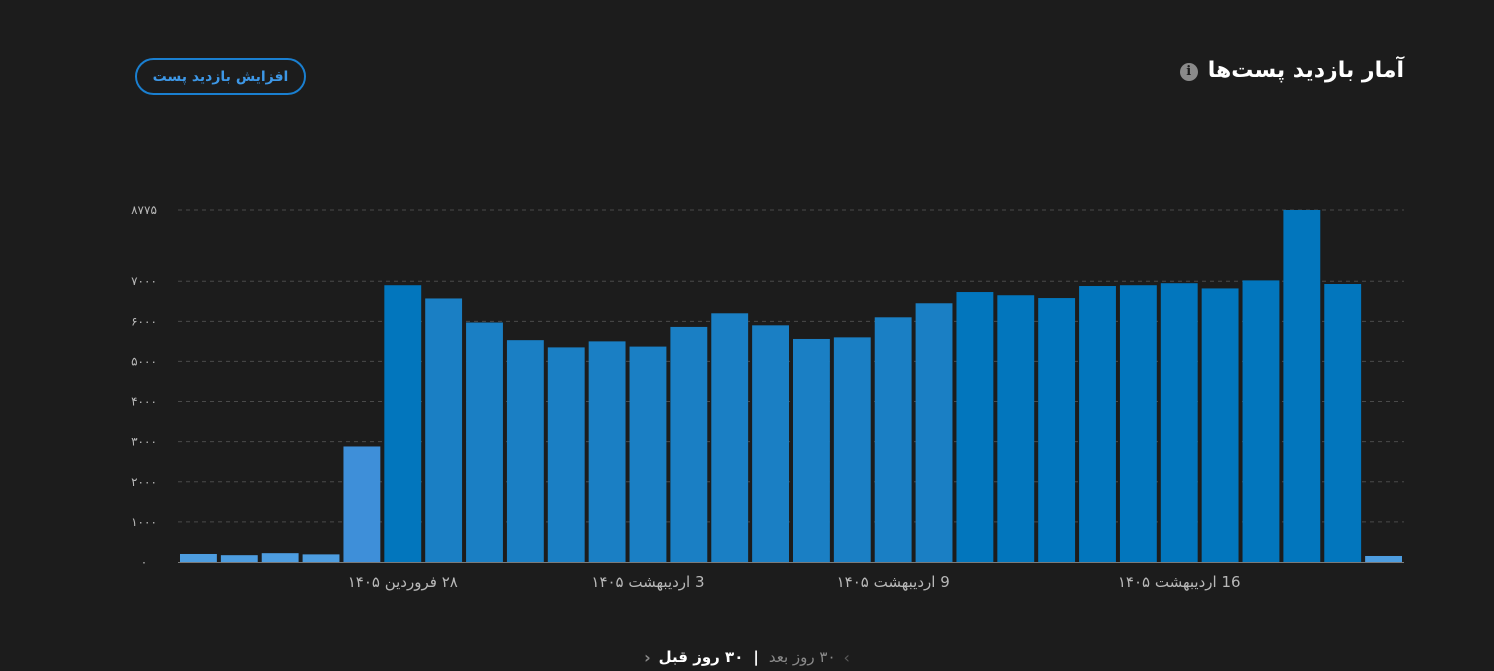 The image size is (1494, 671). Describe the element at coordinates (144, 361) in the screenshot. I see `y-tick-label: ۵۰۰۰` at that location.